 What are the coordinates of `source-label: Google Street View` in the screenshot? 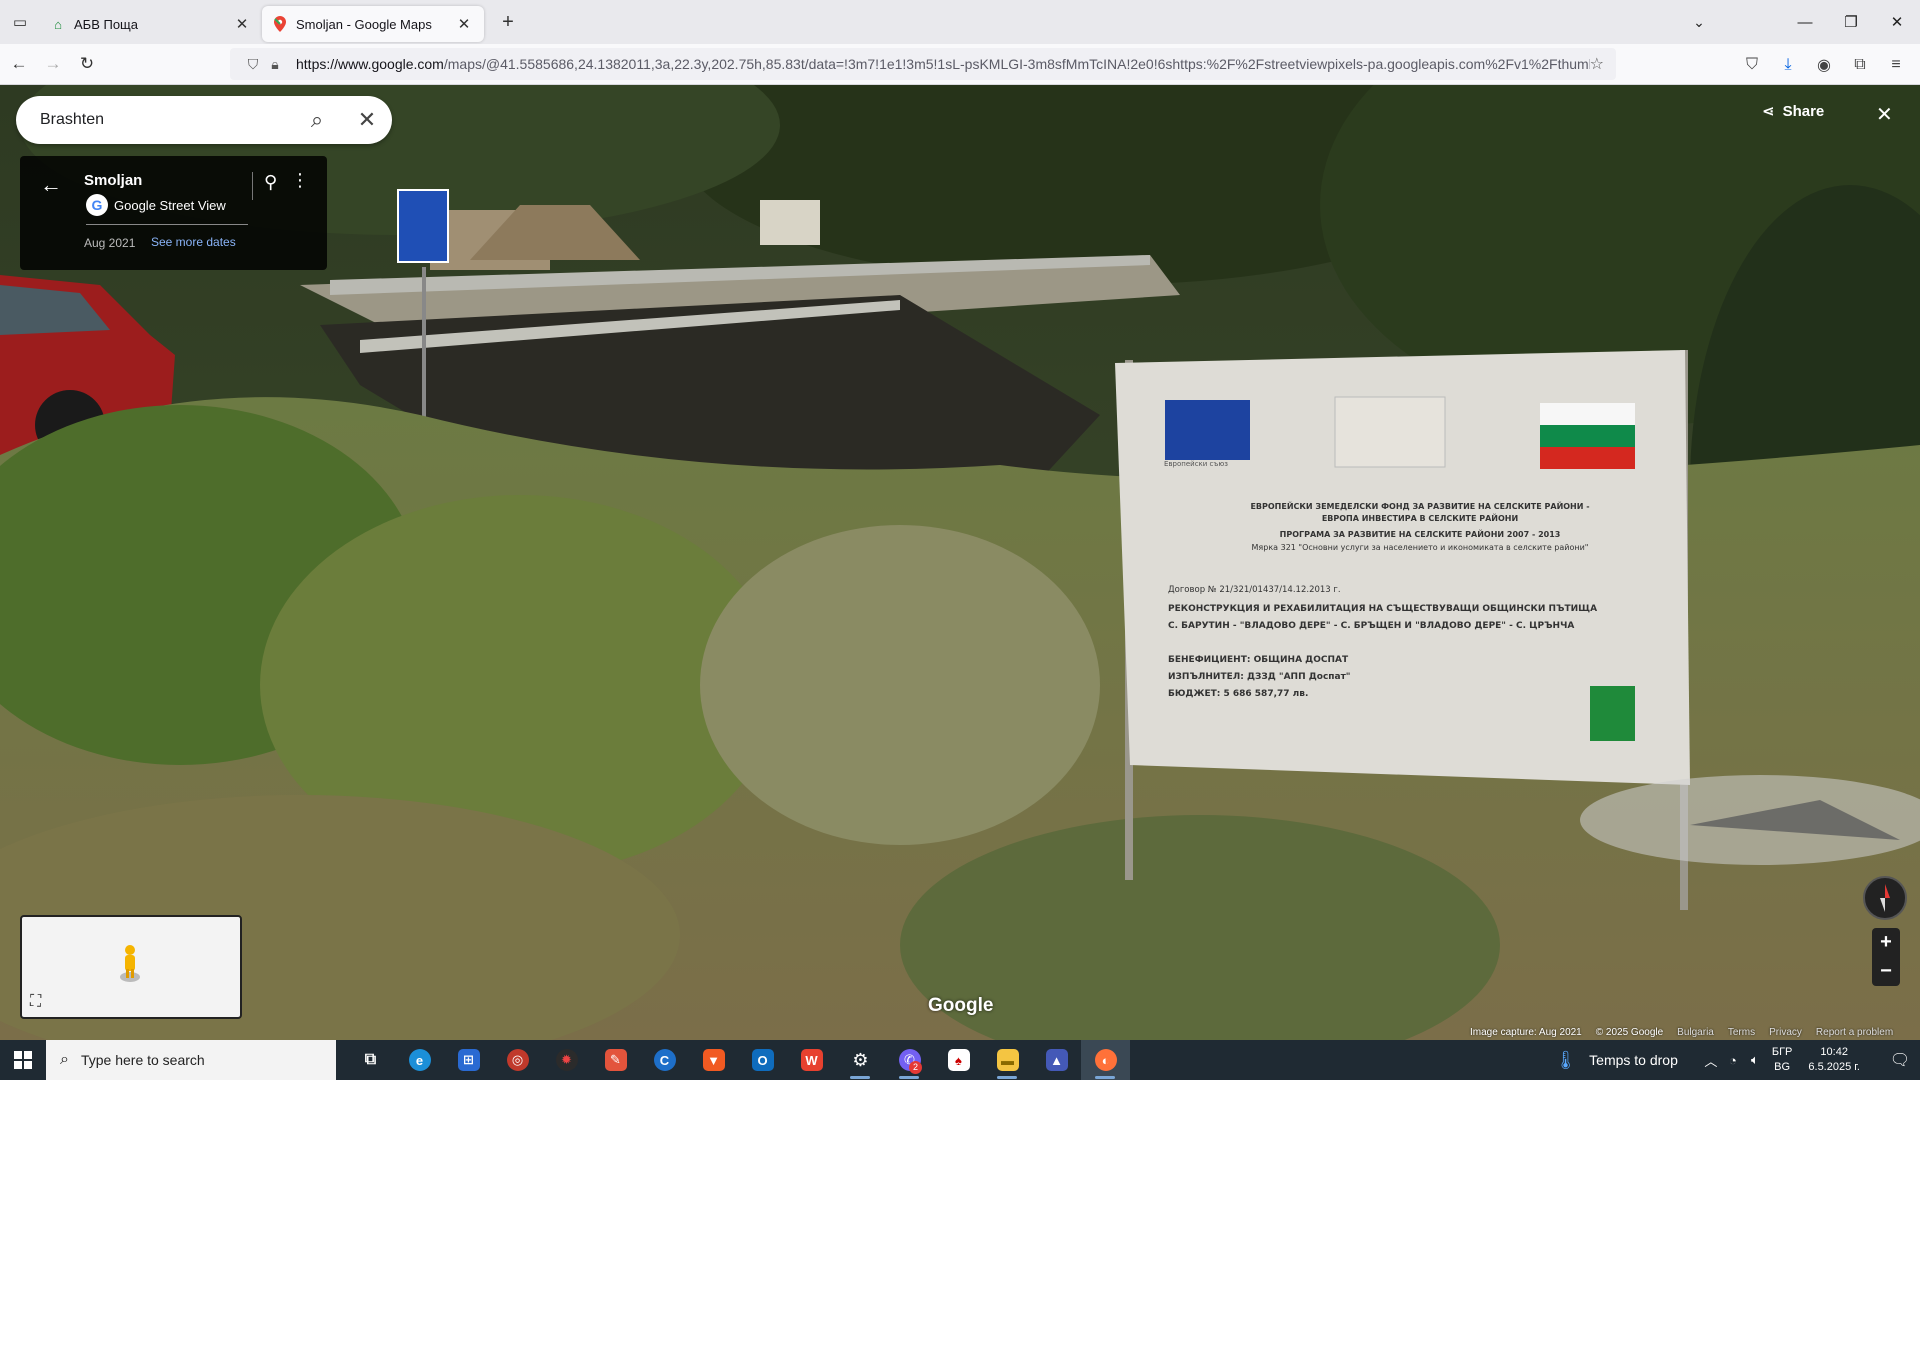 It's located at (170, 205).